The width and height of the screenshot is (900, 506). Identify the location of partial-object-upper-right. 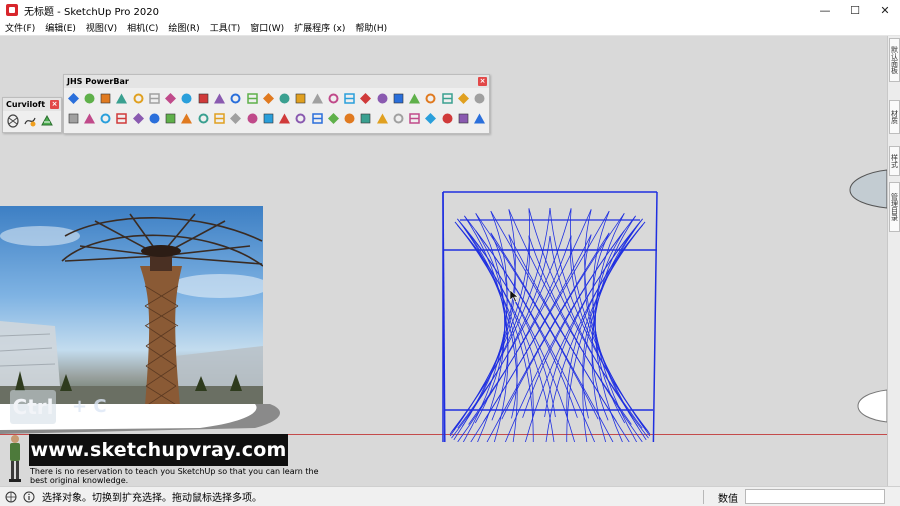
(868, 189).